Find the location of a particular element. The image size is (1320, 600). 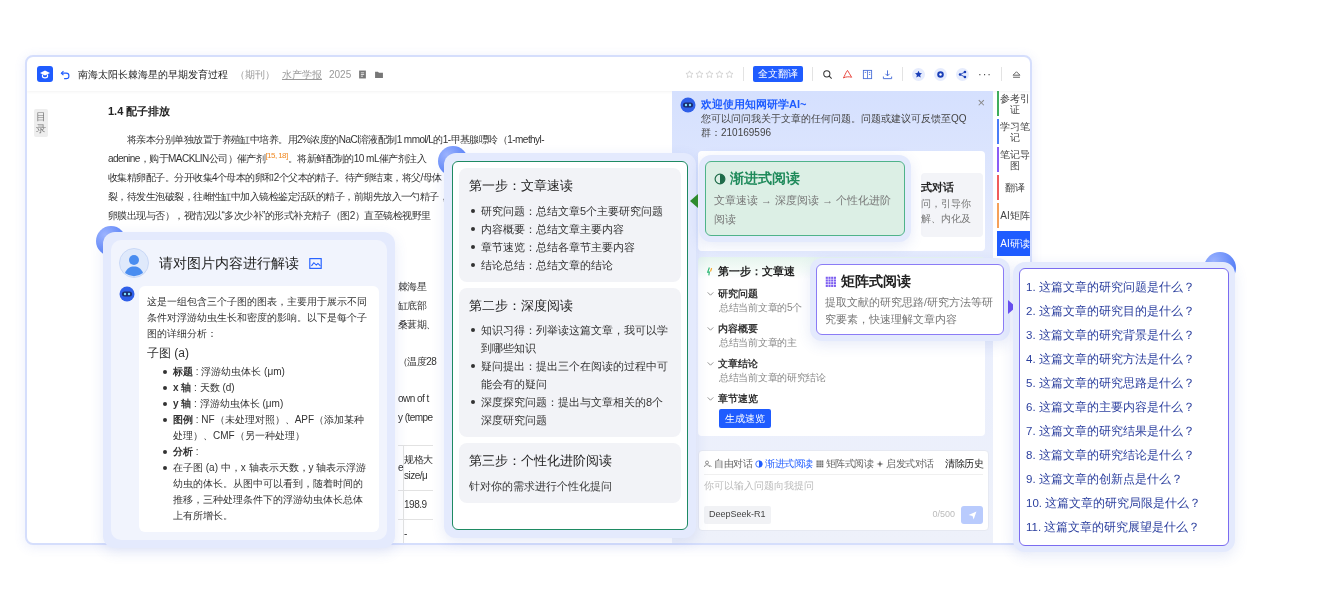

section-title: 研究问题 is located at coordinates (738, 293).